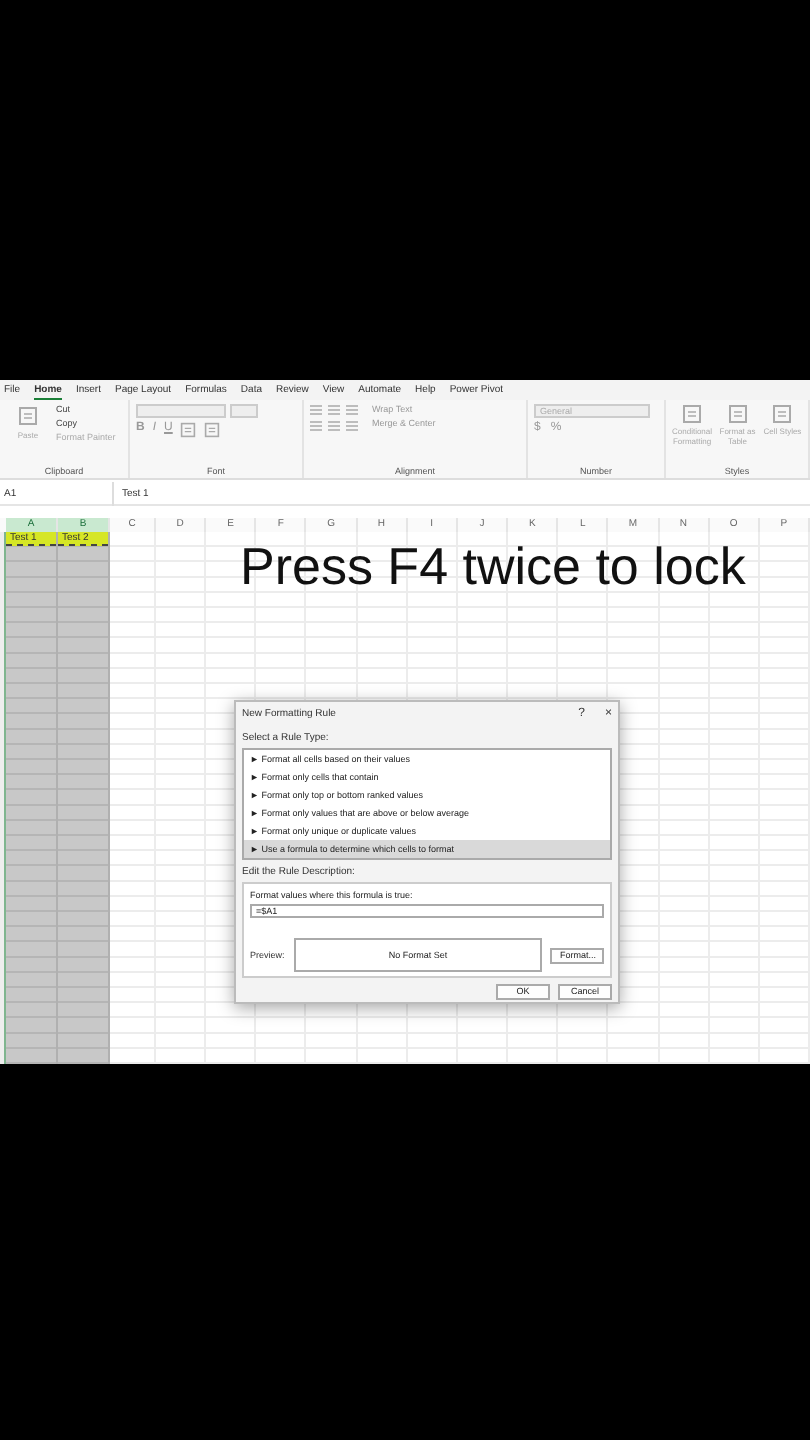  Describe the element at coordinates (244, 411) in the screenshot. I see `font-size-field` at that location.